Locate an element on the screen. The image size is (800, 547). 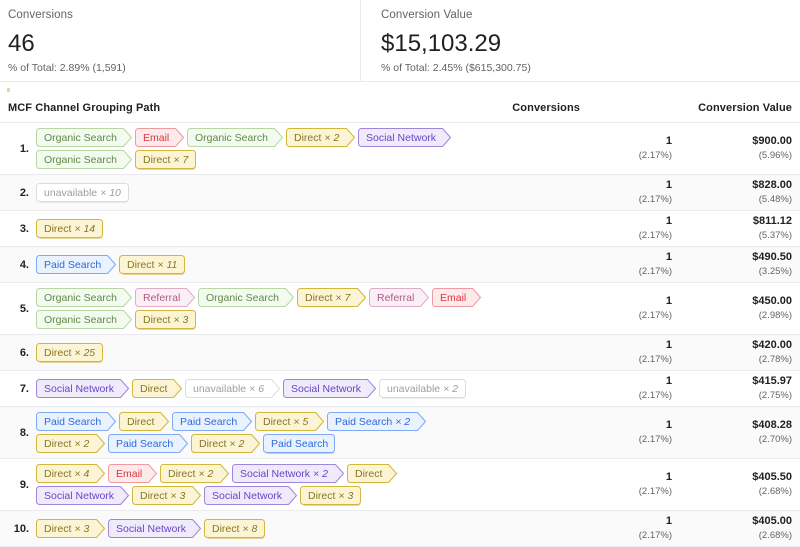
path-step-chip: unavailable × 2 is located at coordinates (422, 389).